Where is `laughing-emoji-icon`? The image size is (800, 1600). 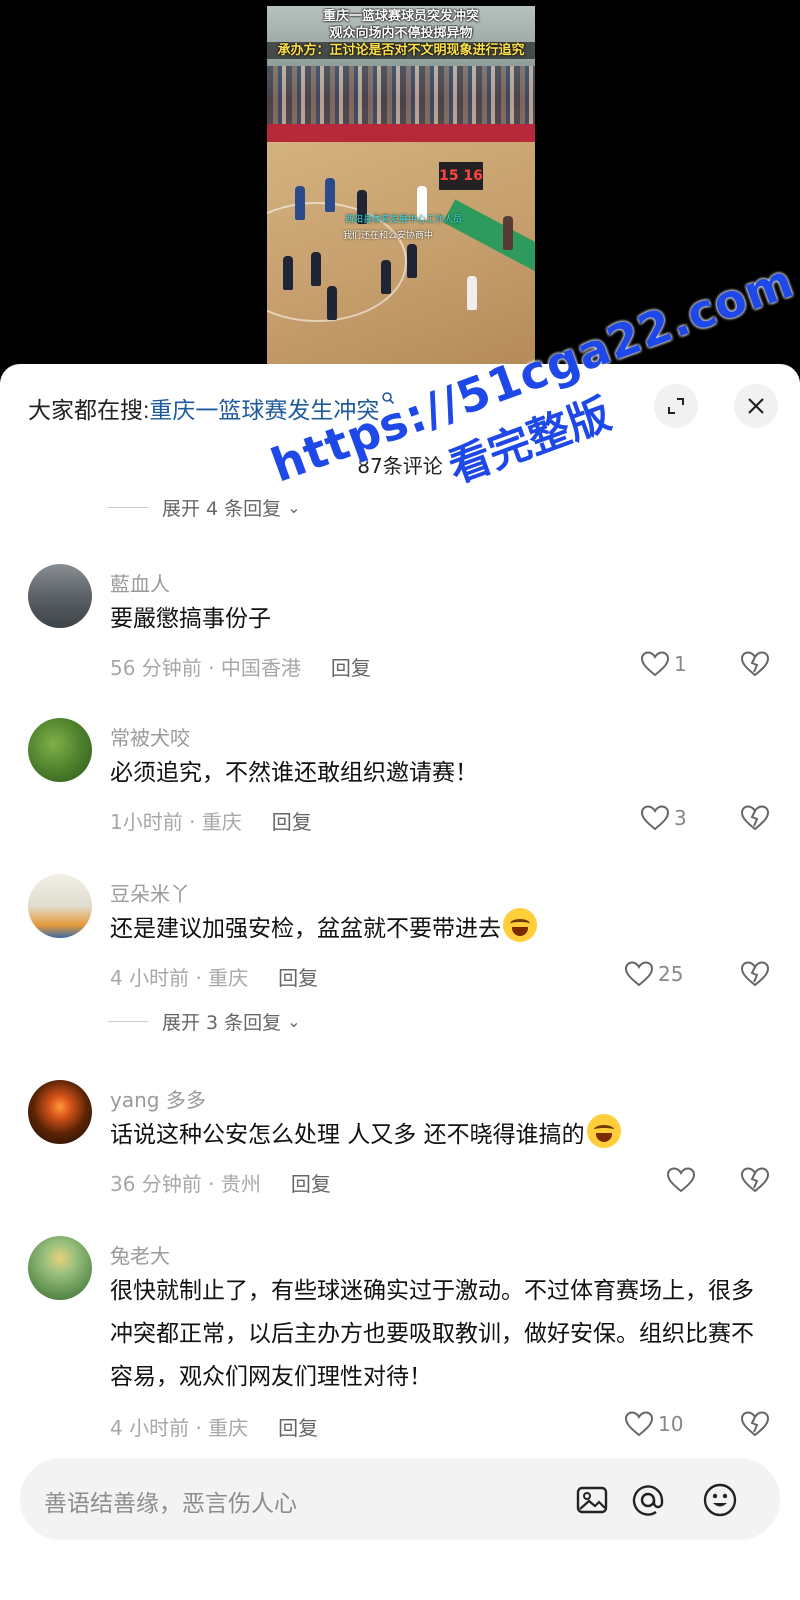
laughing-emoji-icon is located at coordinates (520, 925).